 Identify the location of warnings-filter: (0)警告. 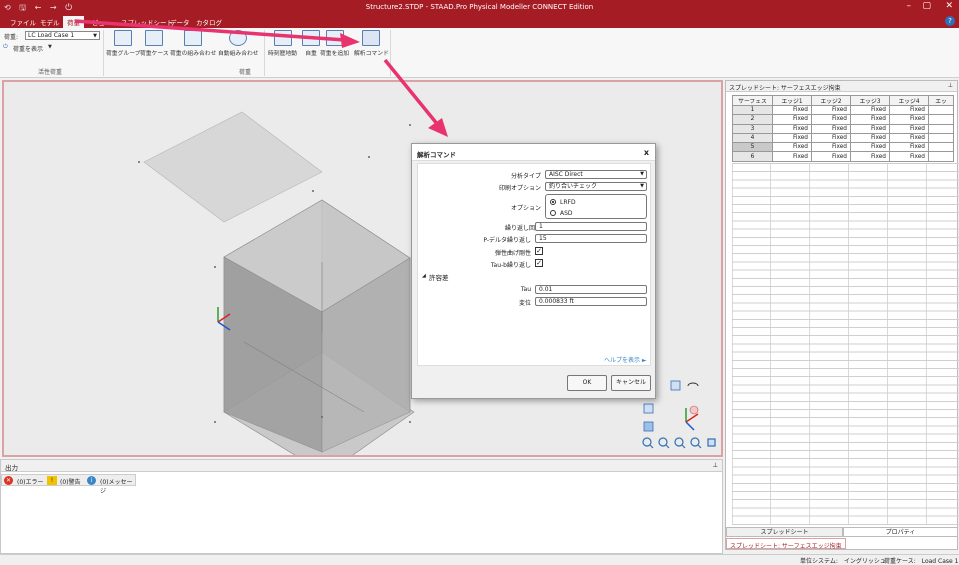
(70, 481).